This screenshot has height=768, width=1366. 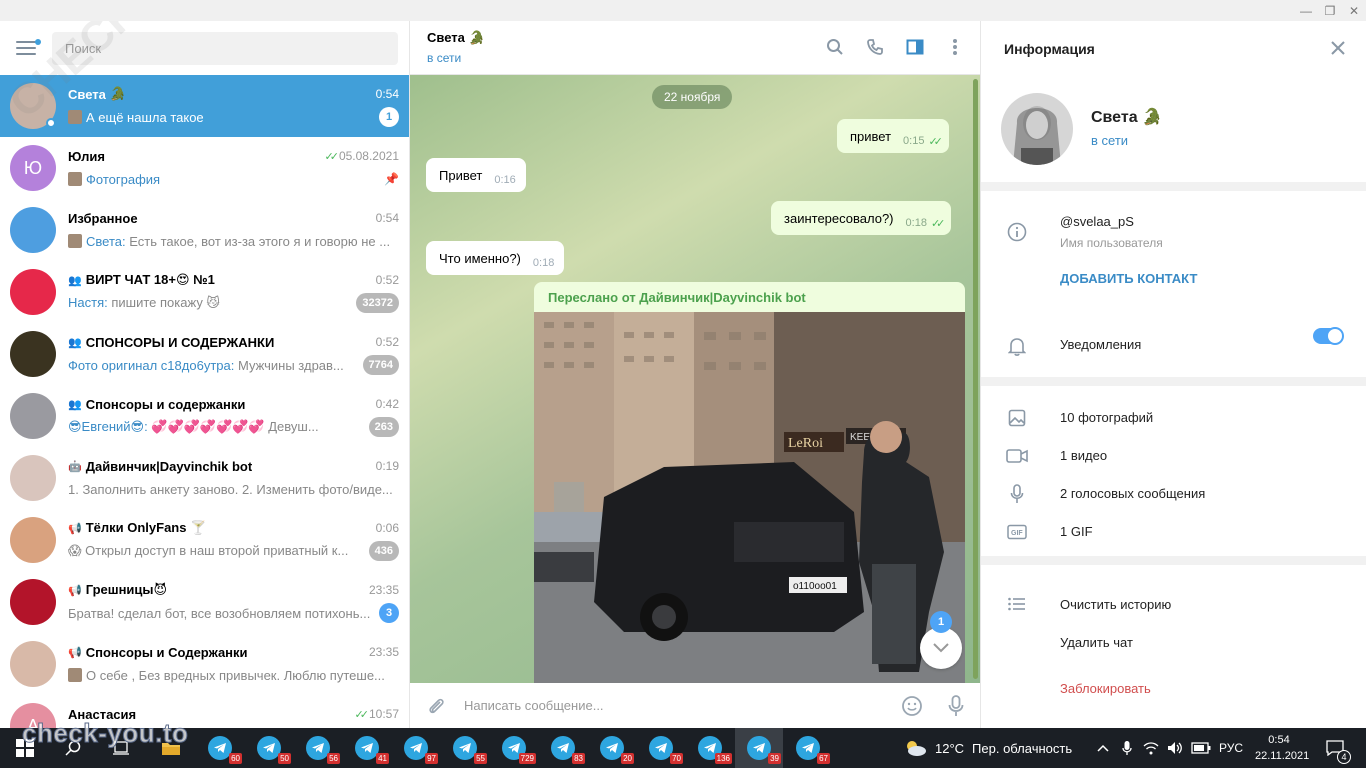 What do you see at coordinates (1010, 748) in the screenshot?
I see `weather-widget: 12°C Пер. облачность` at bounding box center [1010, 748].